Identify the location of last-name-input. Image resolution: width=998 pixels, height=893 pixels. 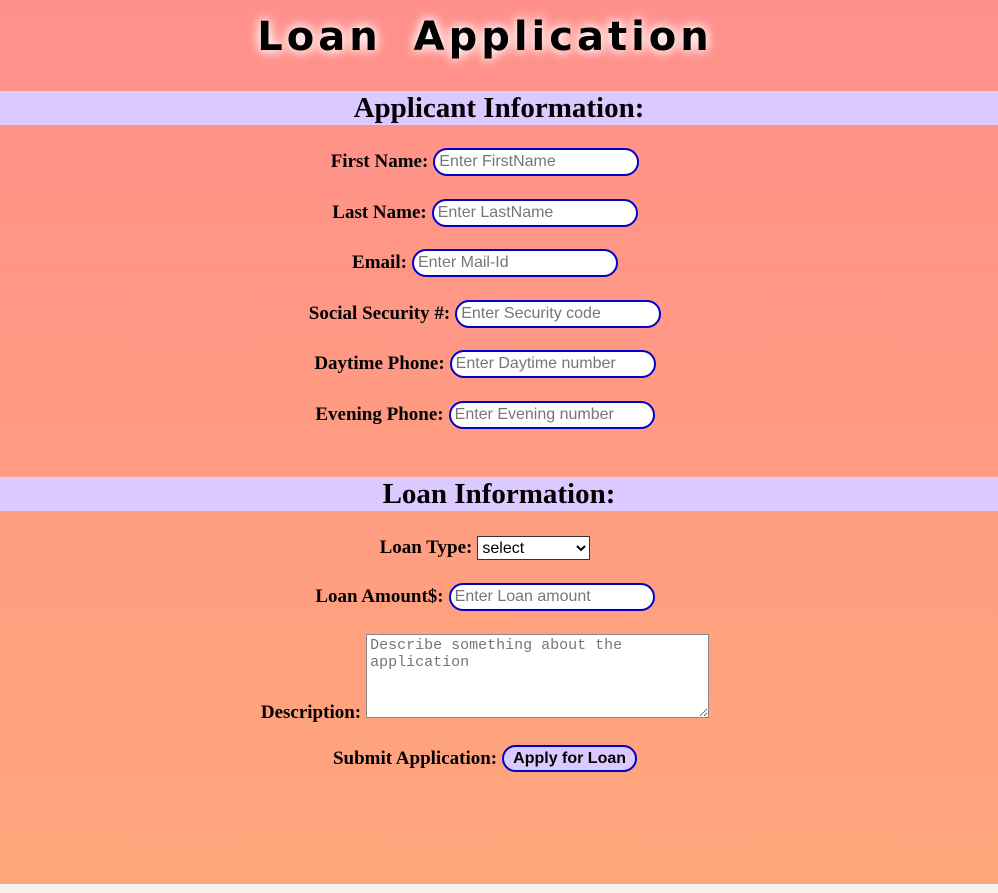
(534, 213).